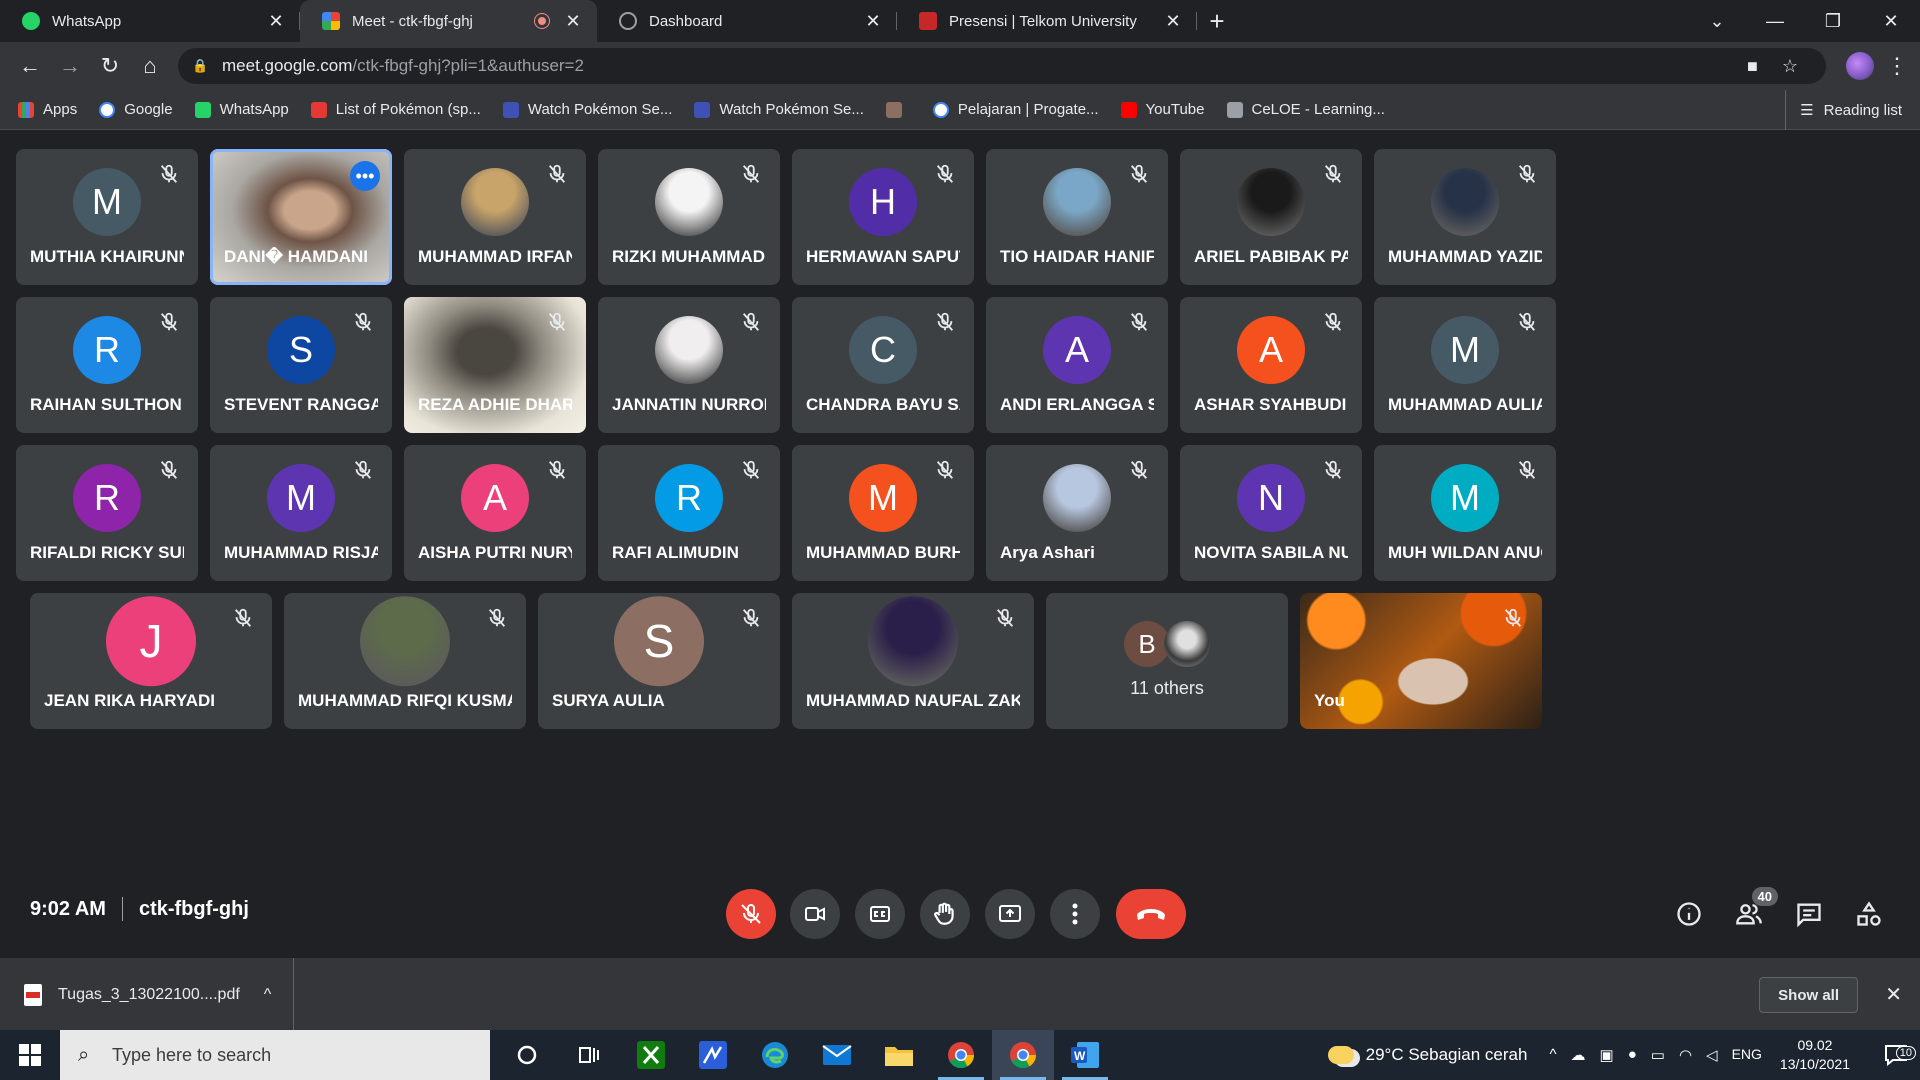 Image resolution: width=1920 pixels, height=1080 pixels. What do you see at coordinates (1075, 914) in the screenshot?
I see `more-options-button` at bounding box center [1075, 914].